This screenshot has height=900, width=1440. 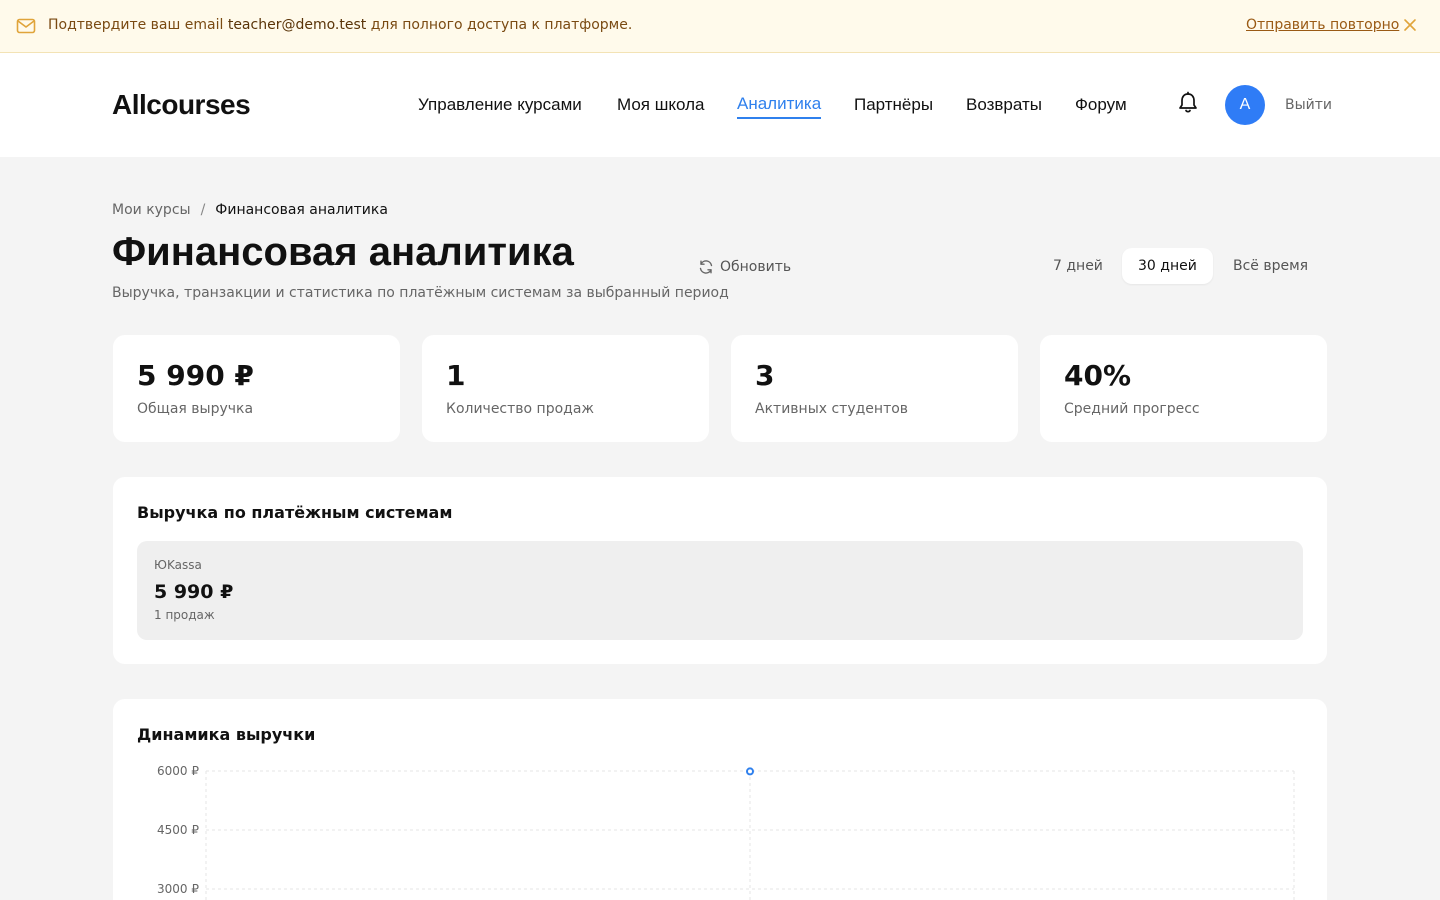 I want to click on period-all-time: Всё время, so click(x=1270, y=266).